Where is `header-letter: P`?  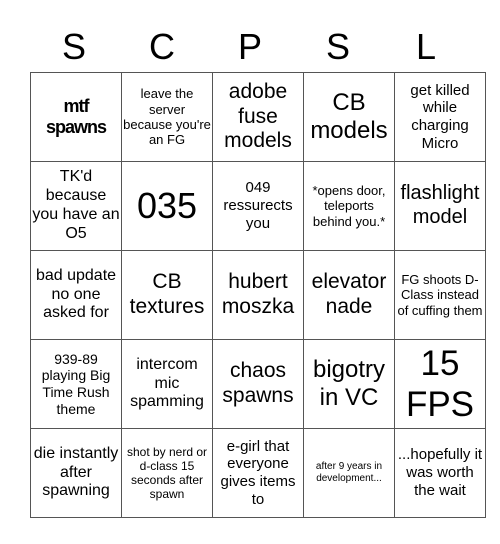
header-letter: P is located at coordinates (249, 46).